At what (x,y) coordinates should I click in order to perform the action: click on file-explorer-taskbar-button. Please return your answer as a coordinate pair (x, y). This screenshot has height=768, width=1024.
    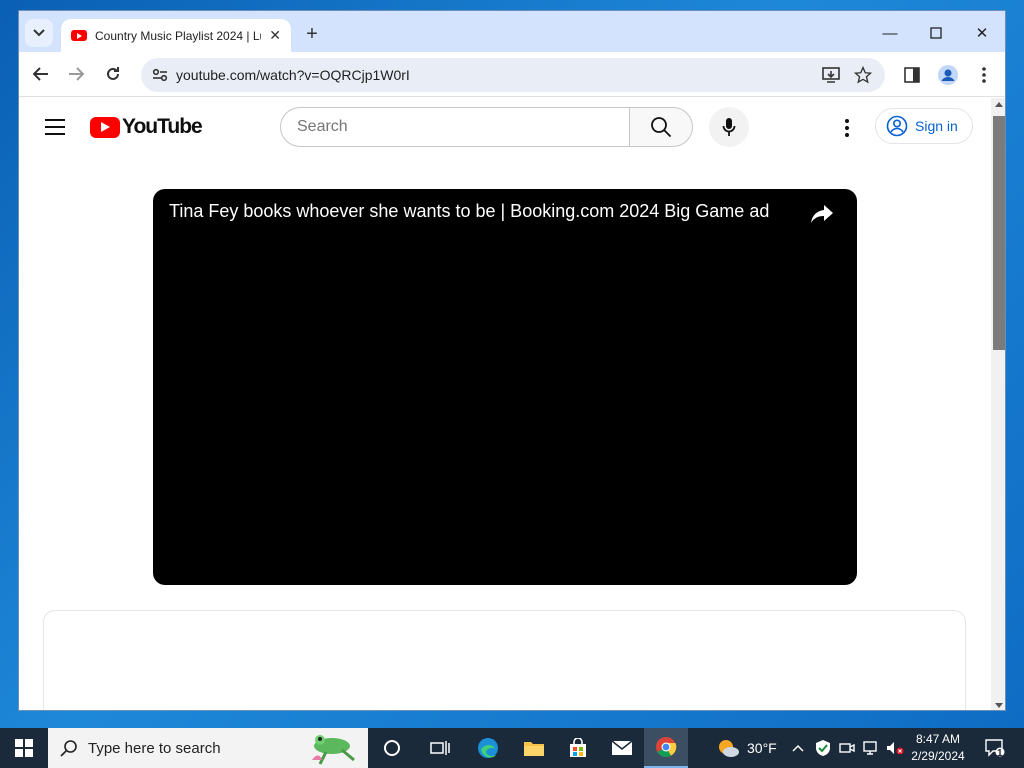
    Looking at the image, I should click on (534, 748).